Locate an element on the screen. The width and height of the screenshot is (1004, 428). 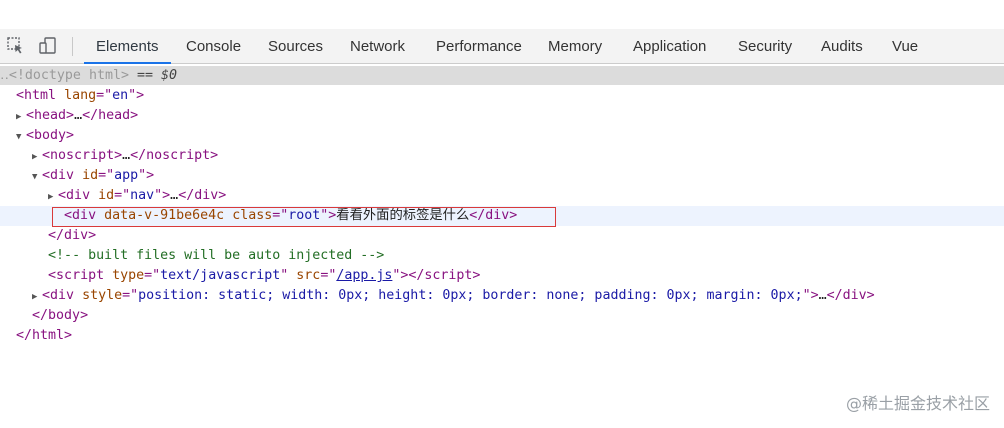
tab-memory: Memory is located at coordinates (575, 46).